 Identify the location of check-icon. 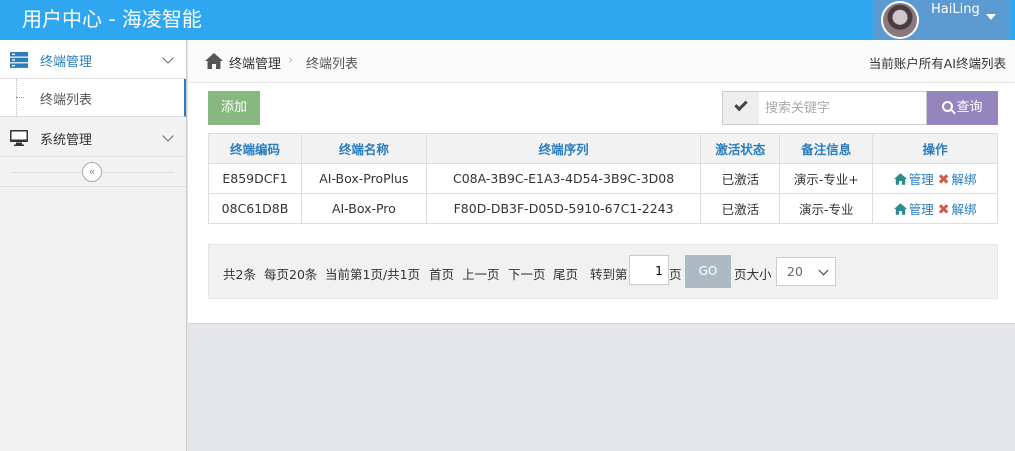
(741, 108).